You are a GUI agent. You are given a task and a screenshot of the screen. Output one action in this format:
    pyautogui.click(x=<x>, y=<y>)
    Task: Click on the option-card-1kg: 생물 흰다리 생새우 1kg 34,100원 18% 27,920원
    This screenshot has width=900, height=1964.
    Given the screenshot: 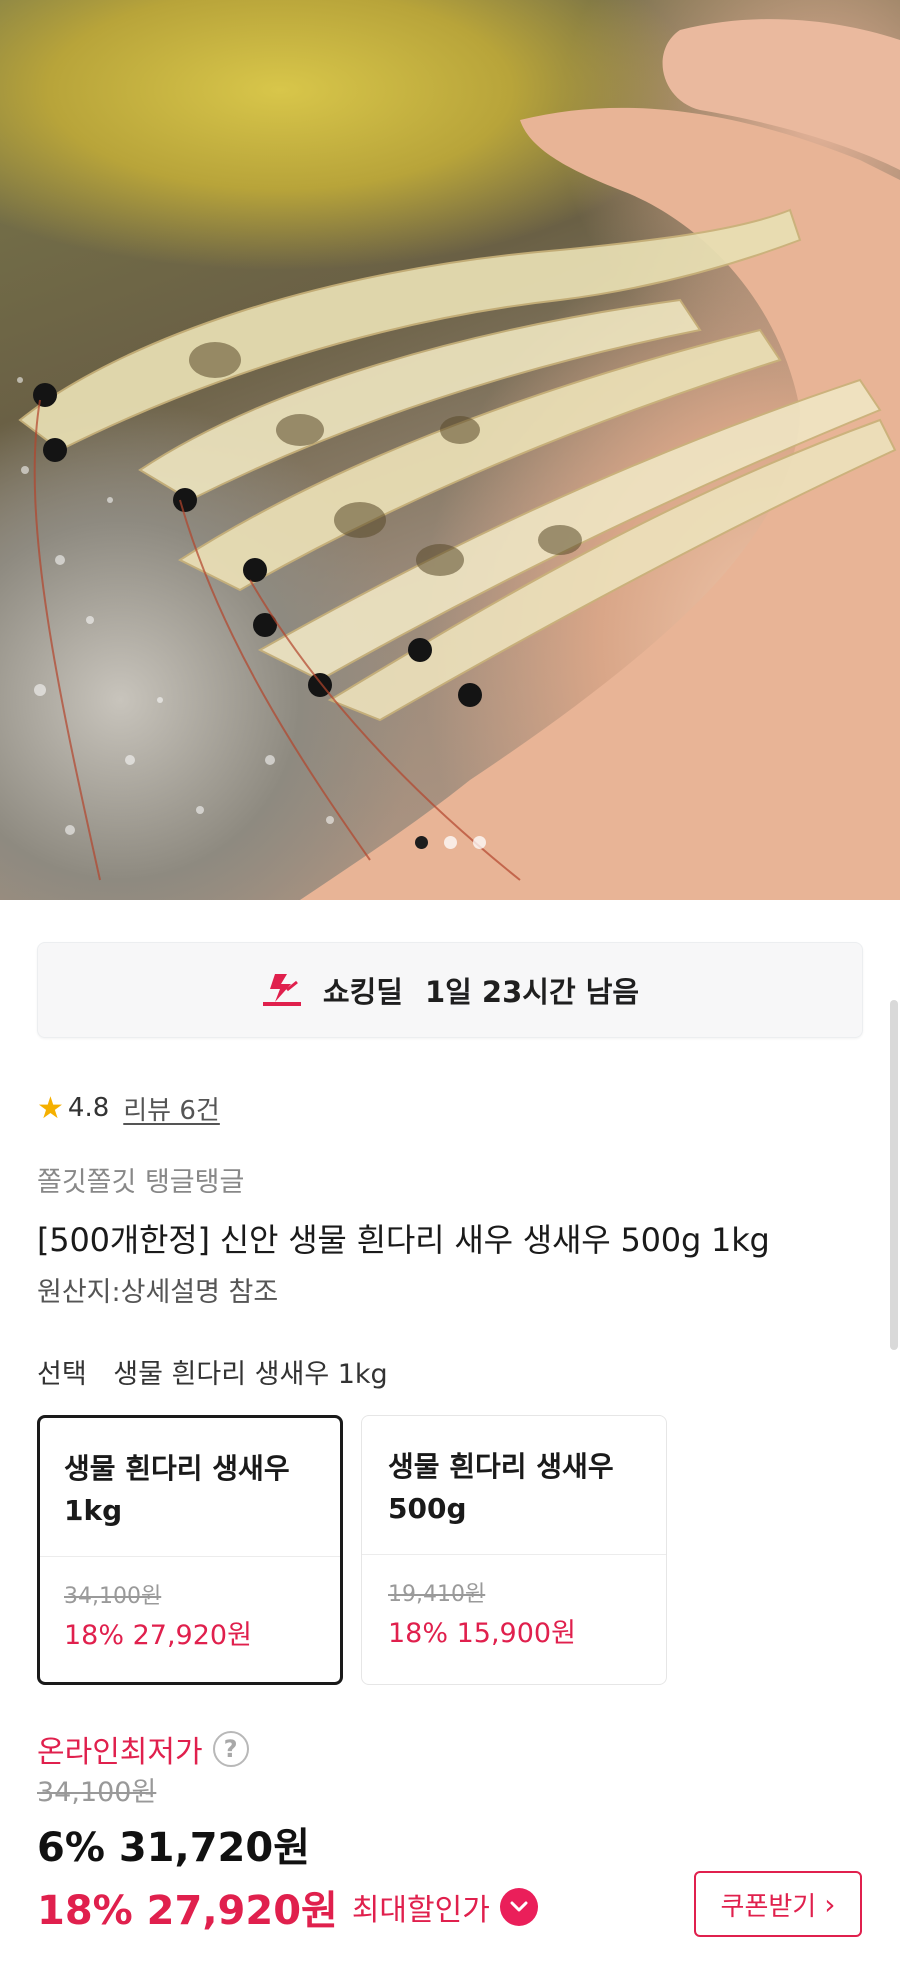 What is the action you would take?
    pyautogui.click(x=190, y=1550)
    